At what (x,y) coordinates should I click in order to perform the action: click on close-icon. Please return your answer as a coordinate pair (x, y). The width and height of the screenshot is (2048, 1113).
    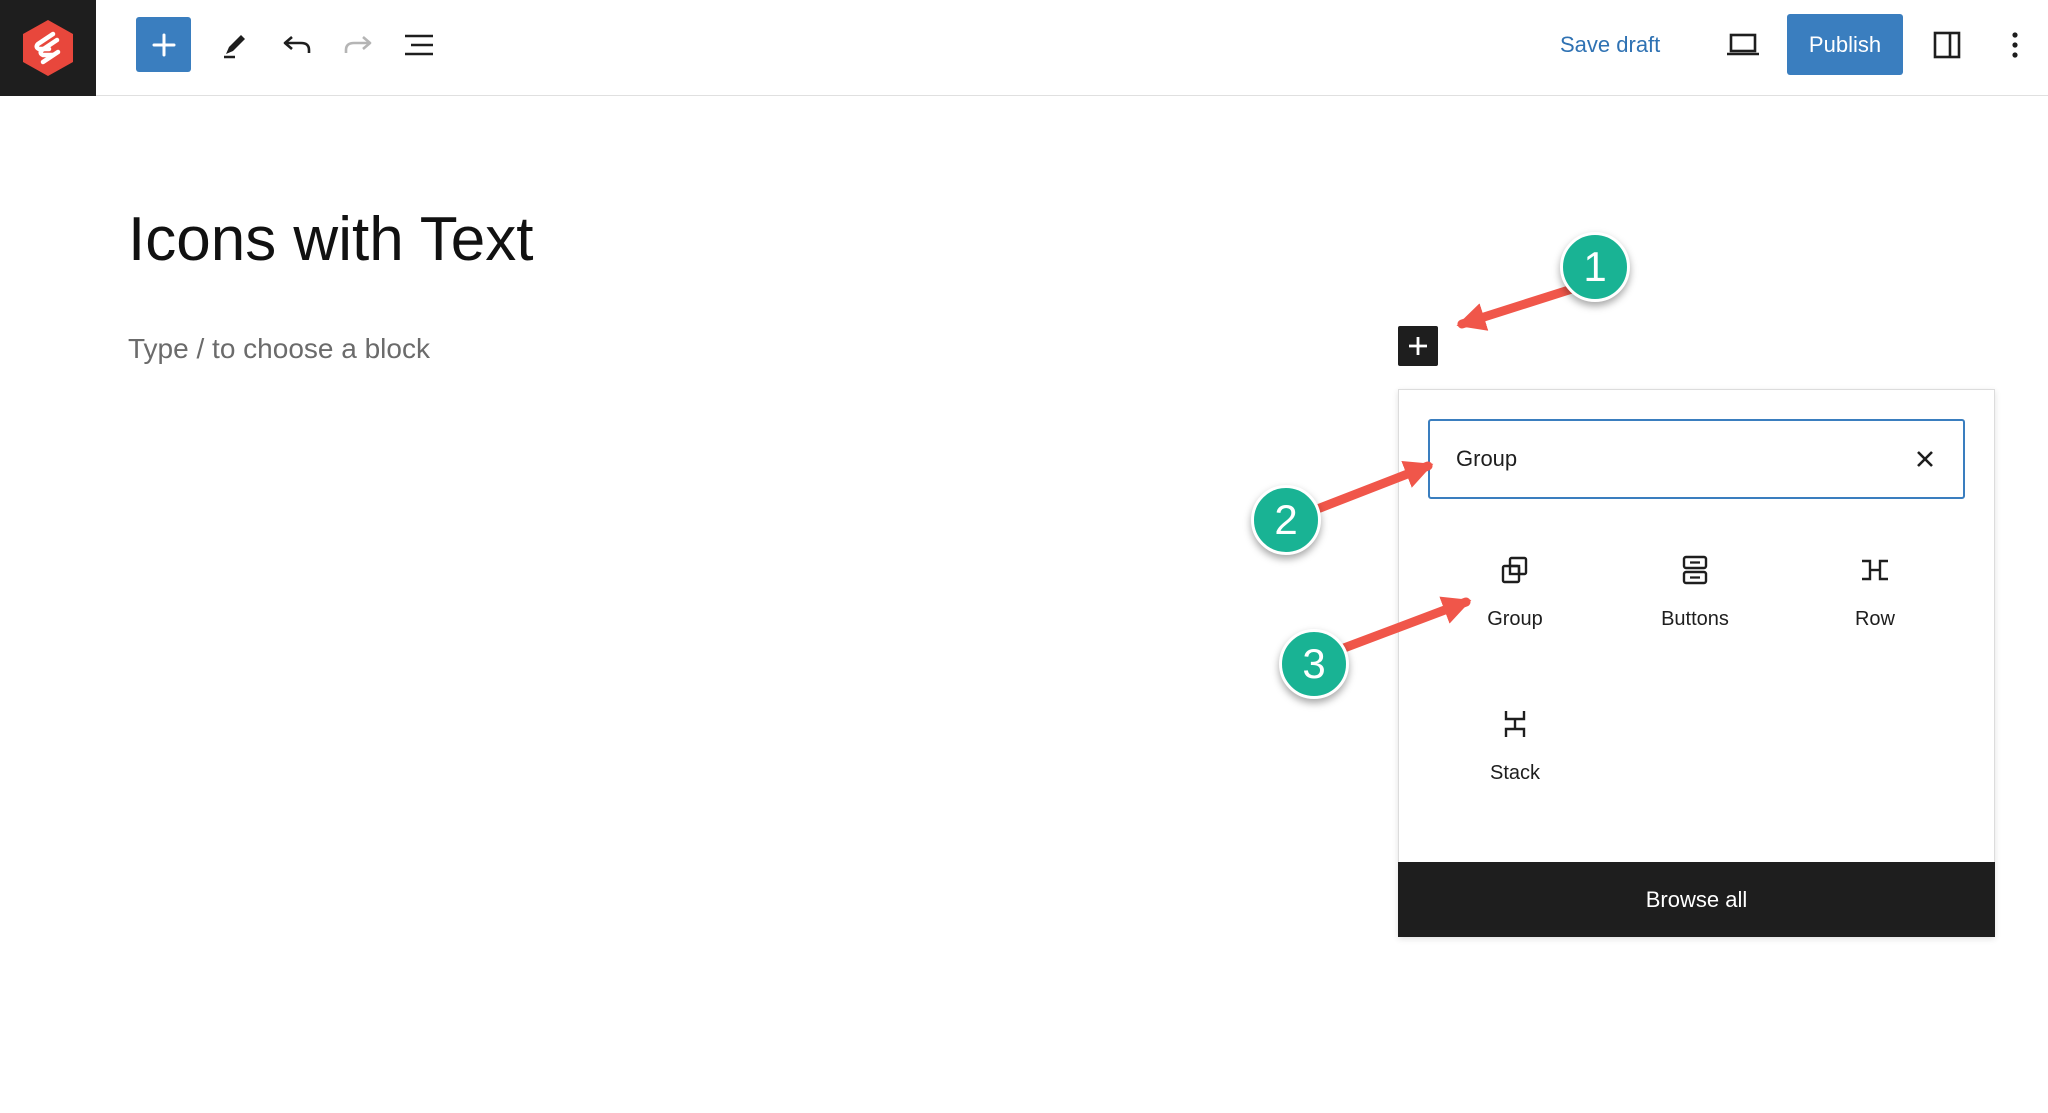
    Looking at the image, I should click on (1925, 459).